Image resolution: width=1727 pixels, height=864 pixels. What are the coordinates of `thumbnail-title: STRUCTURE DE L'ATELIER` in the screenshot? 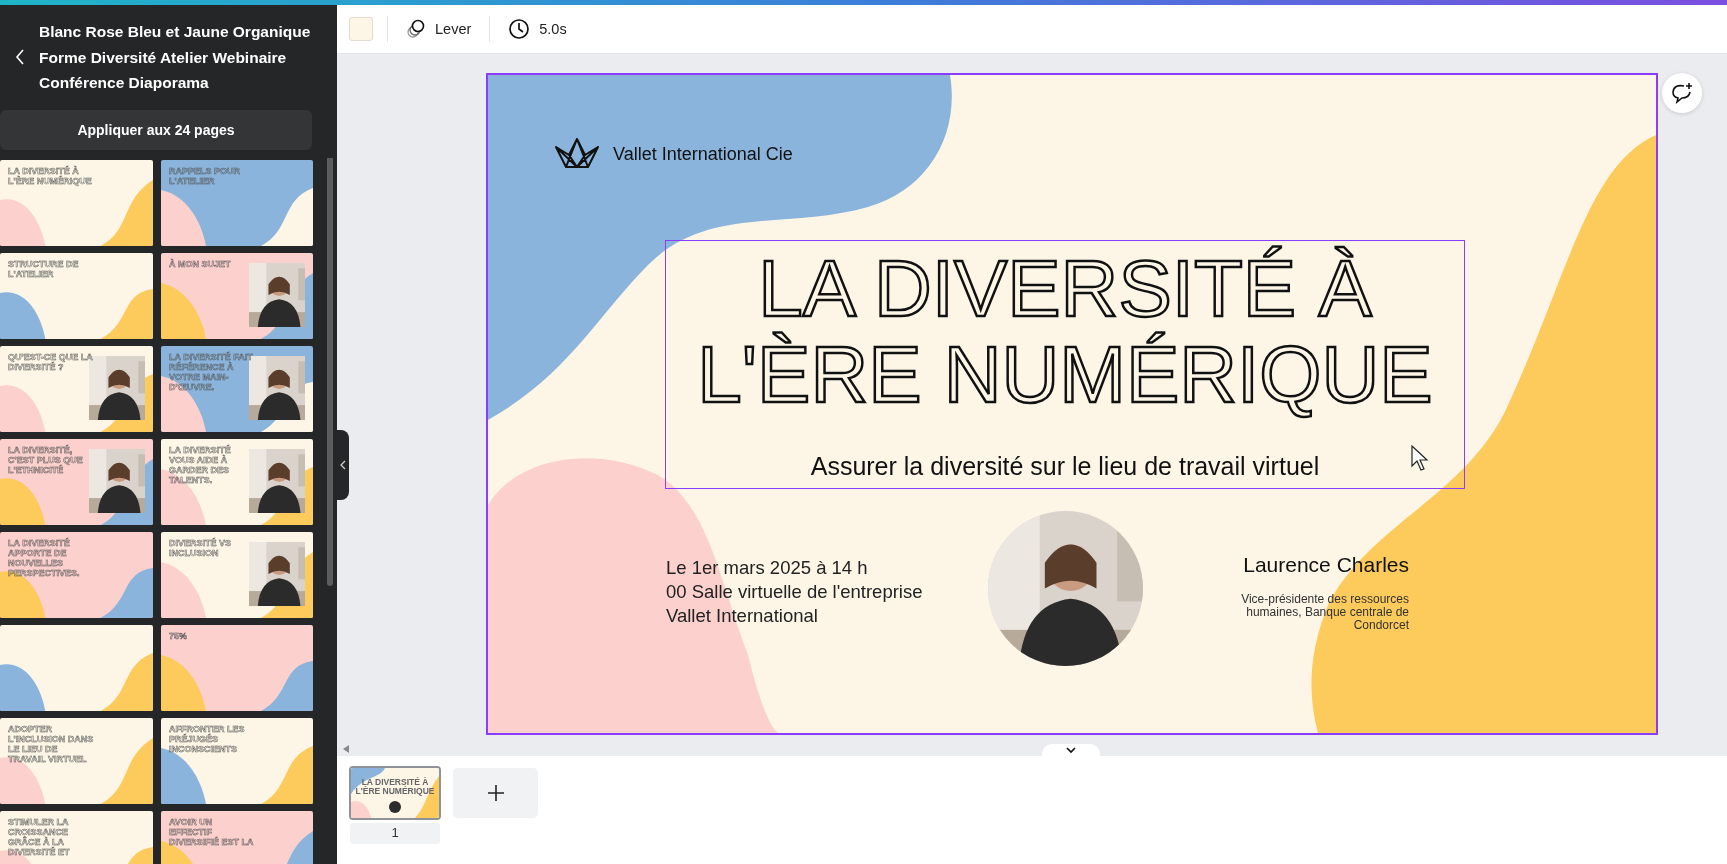 It's located at (44, 268).